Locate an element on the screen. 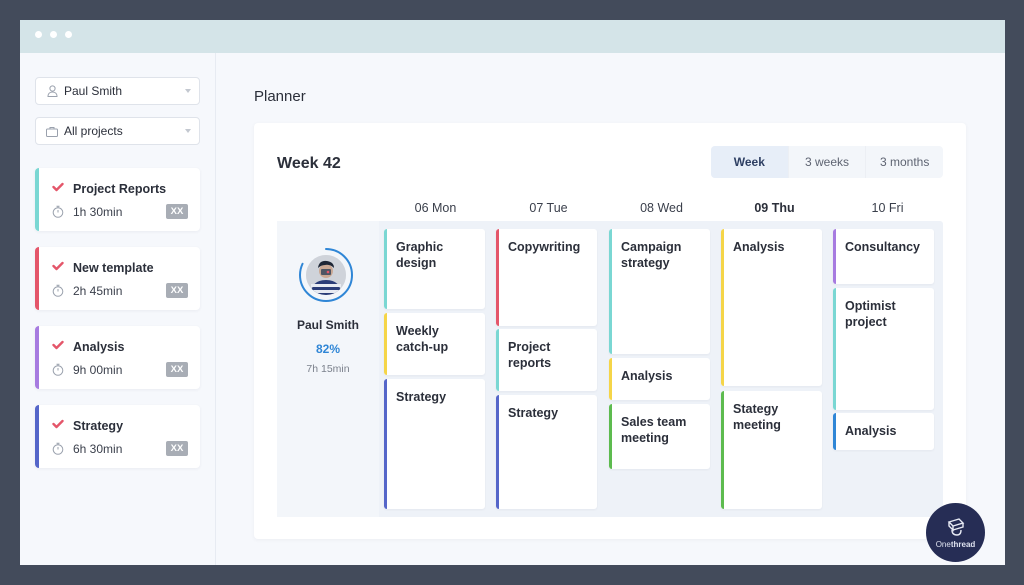 This screenshot has width=1024, height=585. task-name: Analysis is located at coordinates (99, 347).